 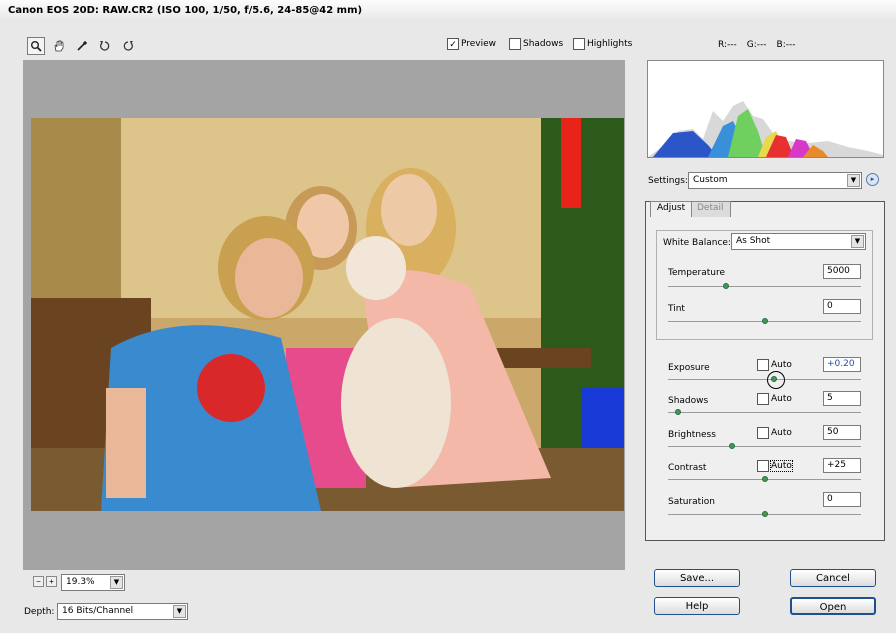 What do you see at coordinates (39, 612) in the screenshot?
I see `depth-label: Depth:` at bounding box center [39, 612].